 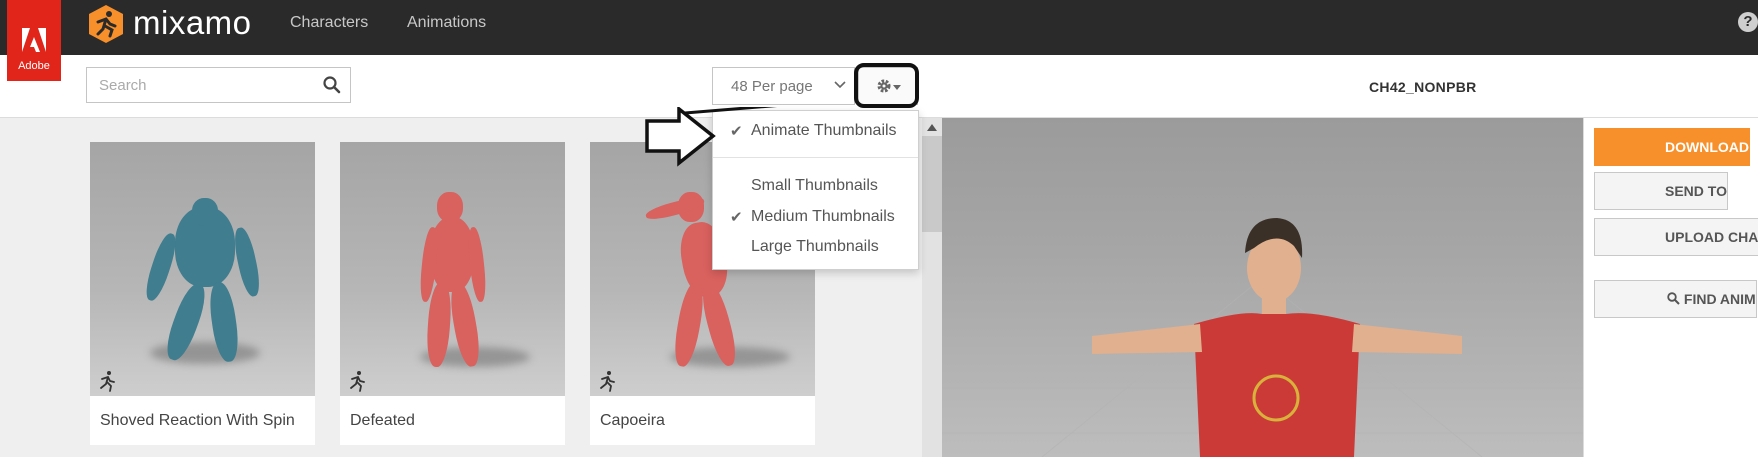 I want to click on chevron-down-icon, so click(x=840, y=85).